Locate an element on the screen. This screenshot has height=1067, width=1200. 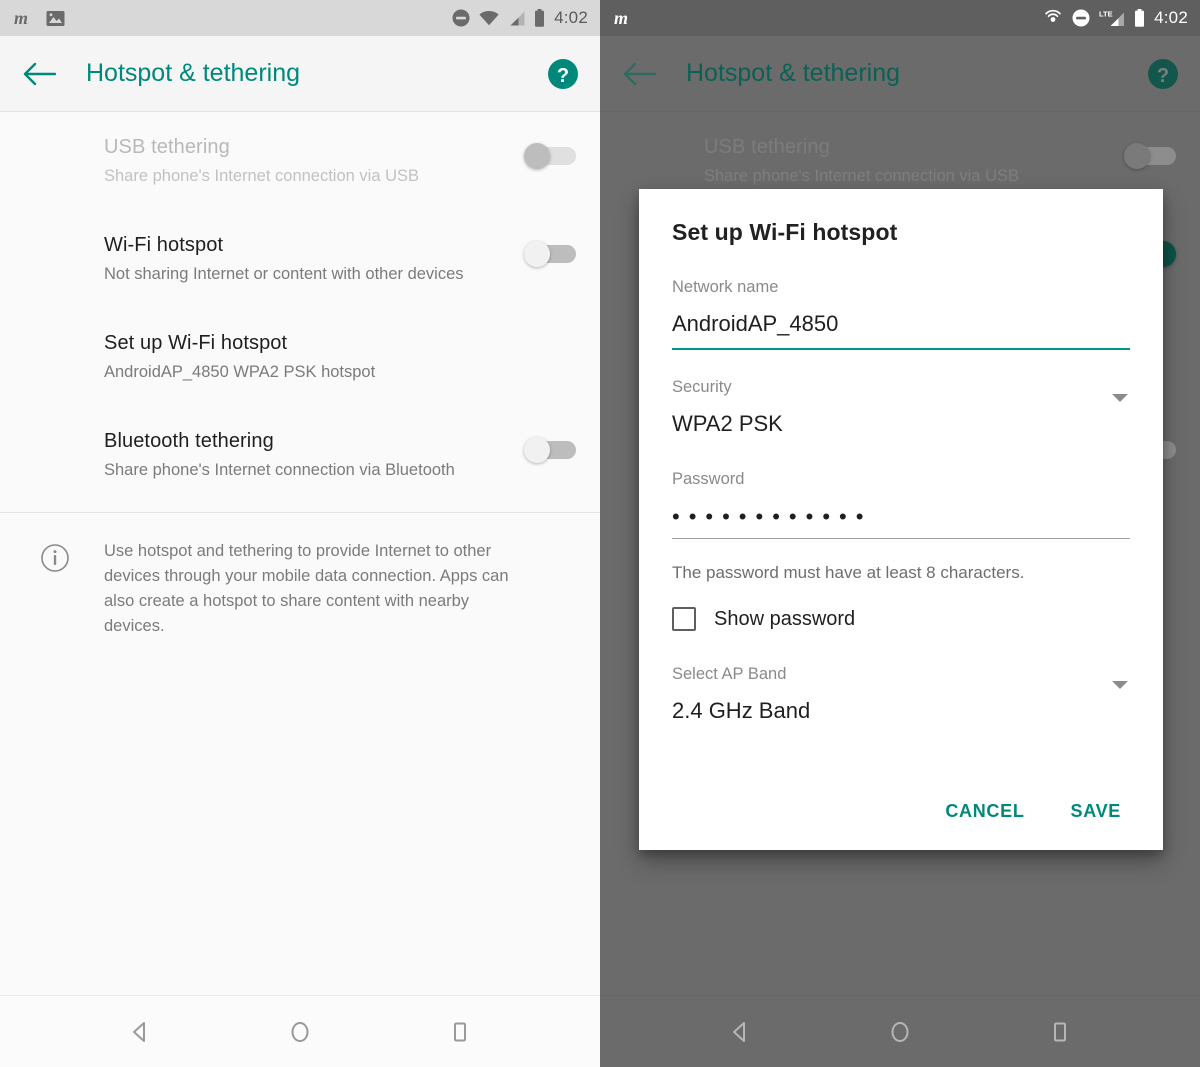
password-underline is located at coordinates (901, 538).